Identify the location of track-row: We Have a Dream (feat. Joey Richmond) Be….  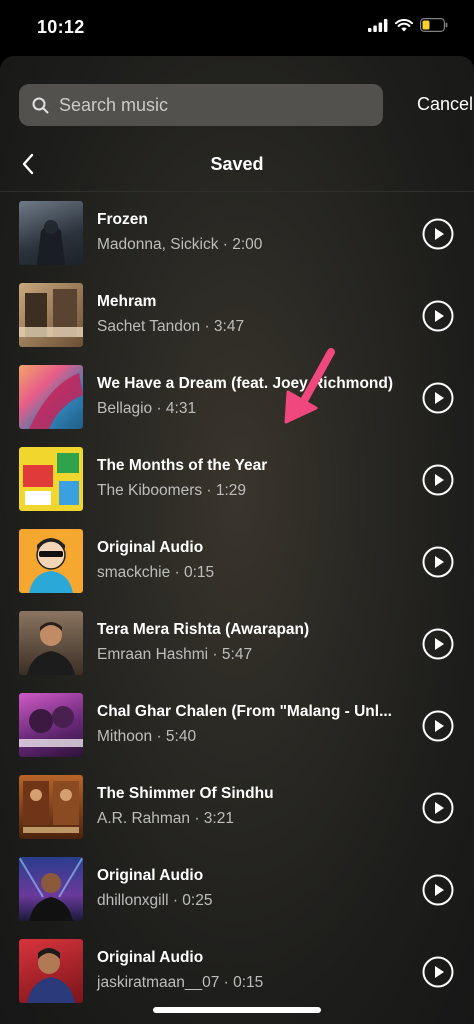
(237, 398).